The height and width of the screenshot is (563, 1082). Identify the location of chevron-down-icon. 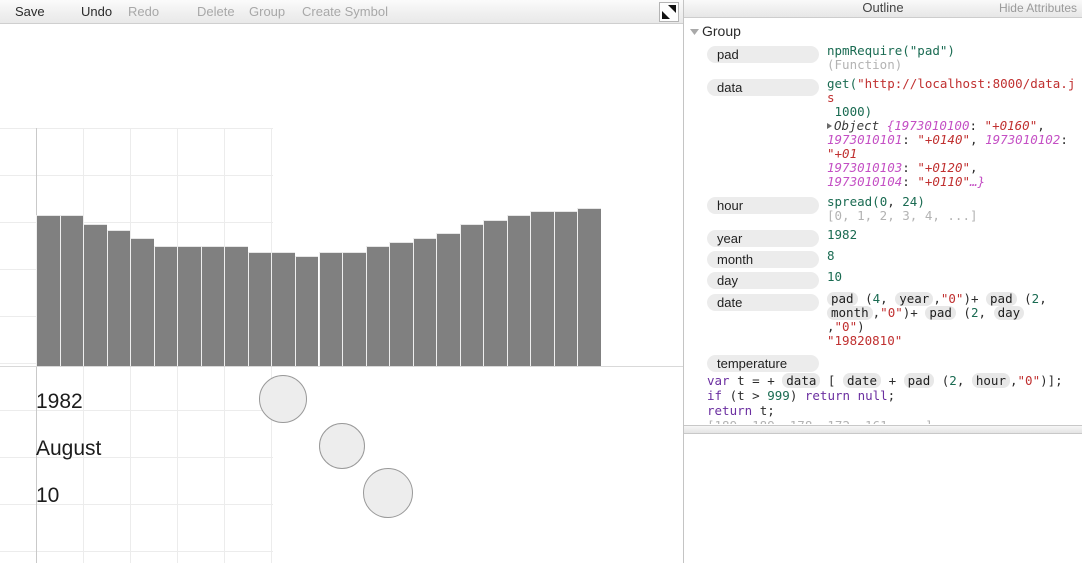
(695, 29).